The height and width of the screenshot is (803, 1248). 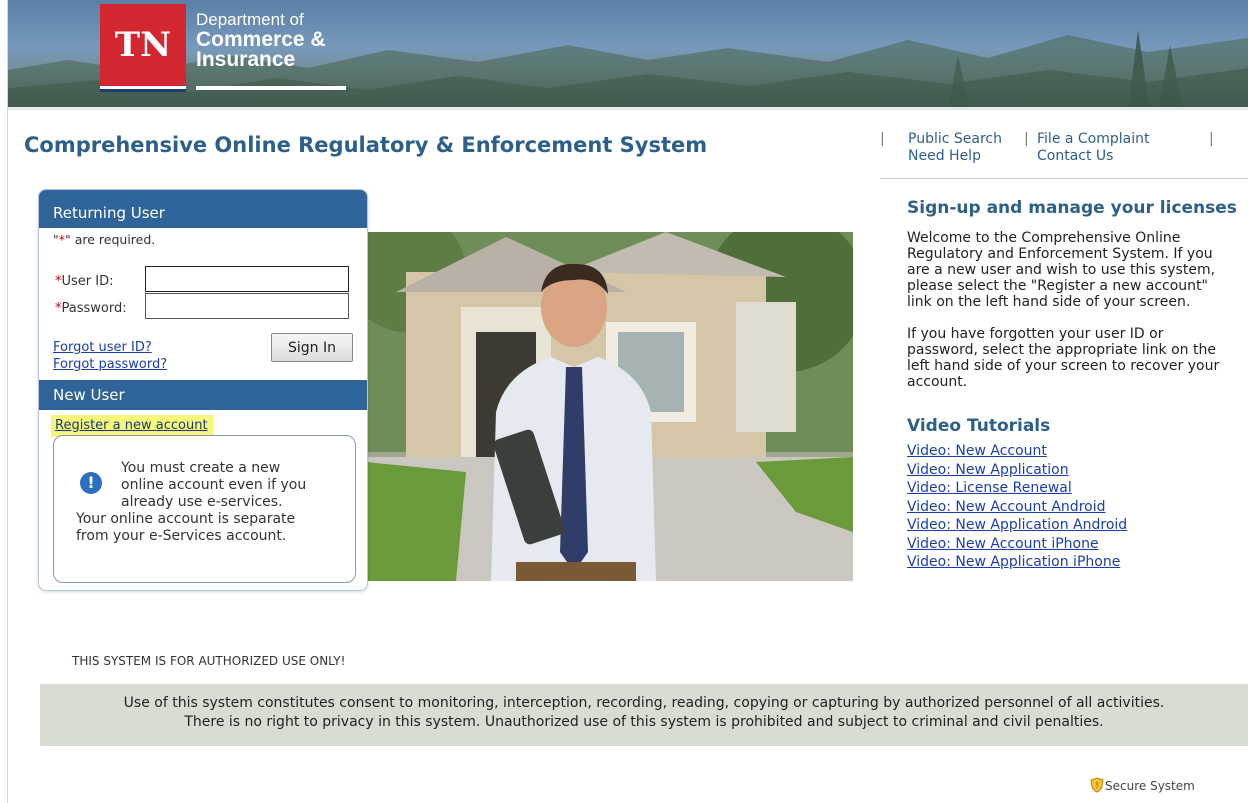 I want to click on register-highlight: Register a new account, so click(x=132, y=426).